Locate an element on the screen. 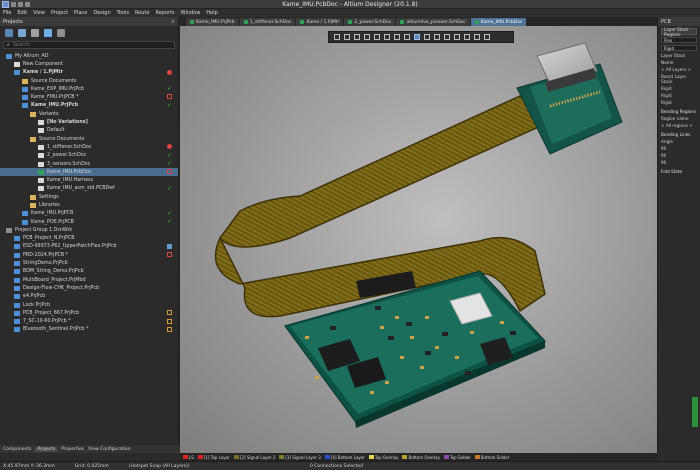  layer-tab: Bottom Solder is located at coordinates (491, 457).